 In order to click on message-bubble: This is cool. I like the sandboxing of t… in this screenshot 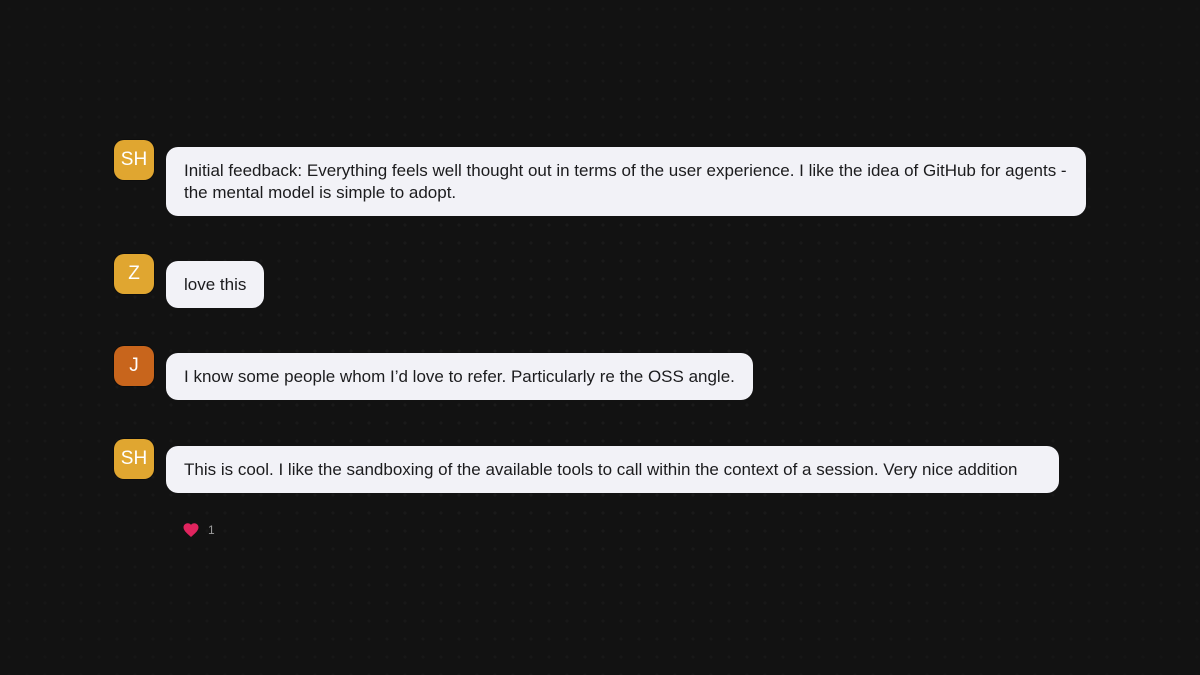, I will do `click(612, 469)`.